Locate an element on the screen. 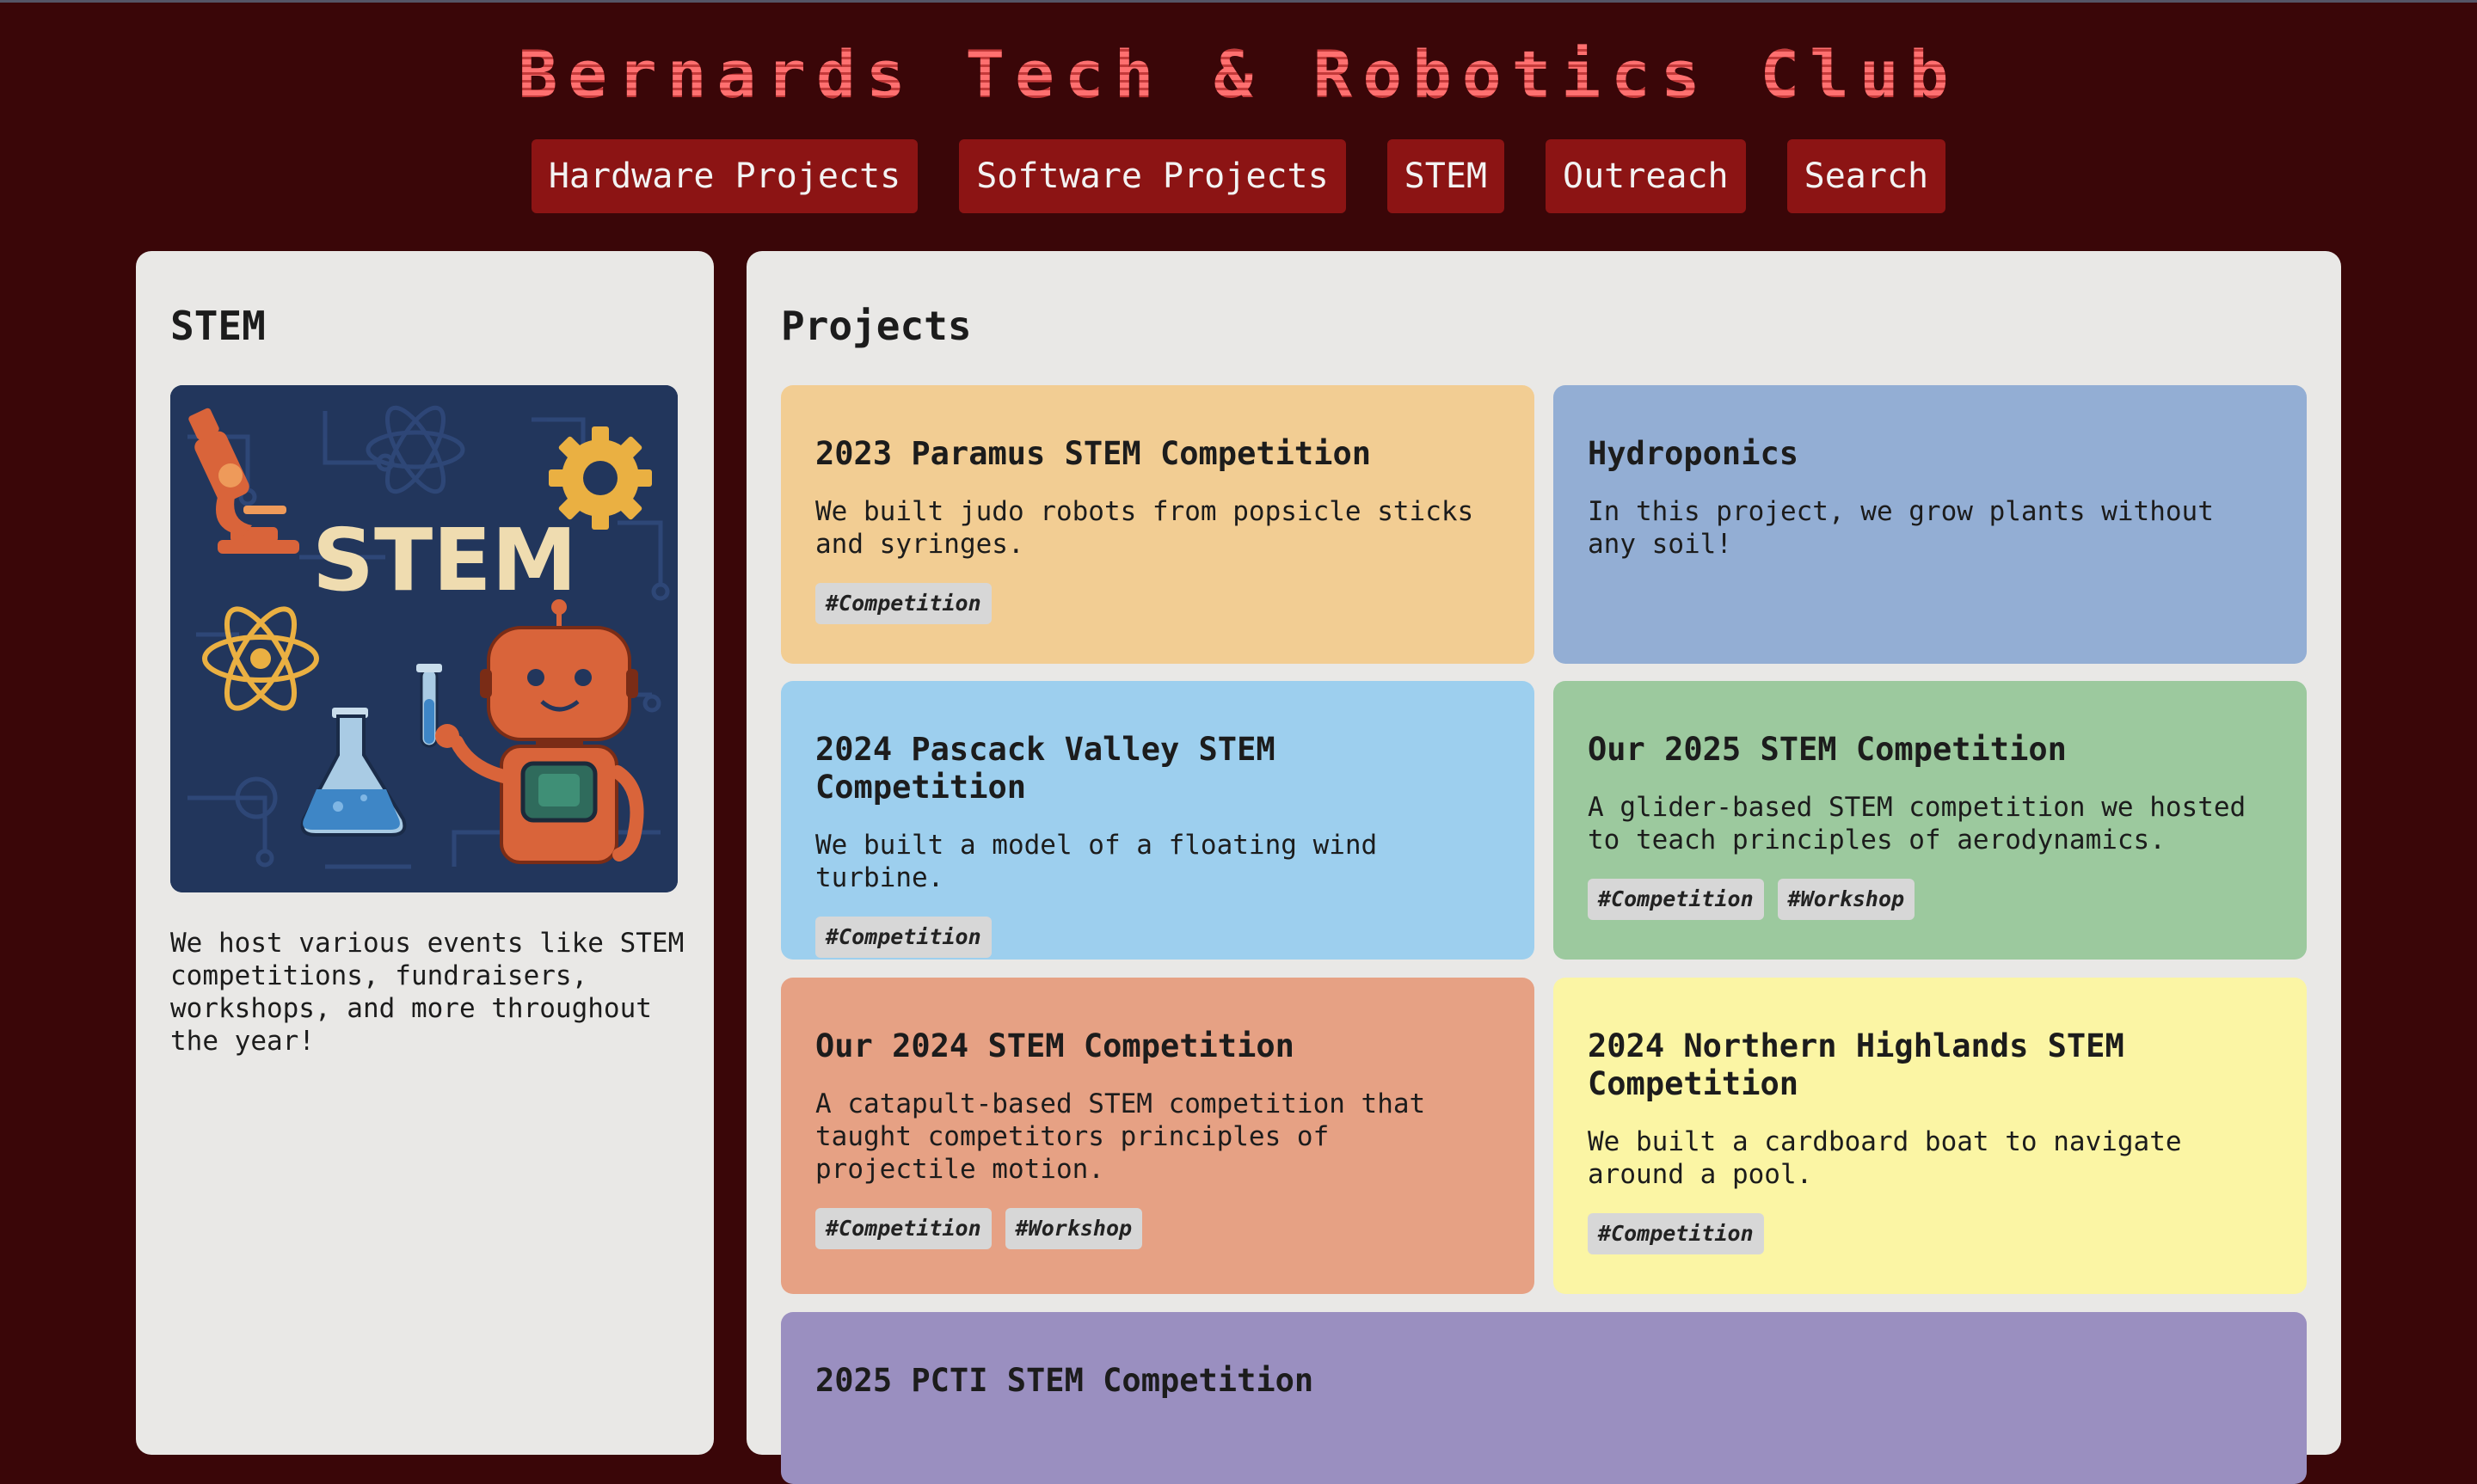 Image resolution: width=2477 pixels, height=1484 pixels. nav-outreach: Outreach is located at coordinates (1646, 176).